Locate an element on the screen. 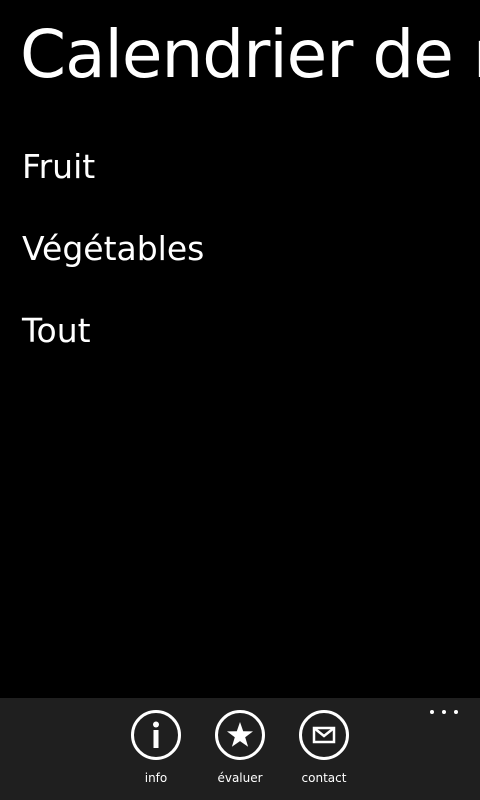 The width and height of the screenshot is (480, 800). application-bar: info évaluer contact is located at coordinates (240, 749).